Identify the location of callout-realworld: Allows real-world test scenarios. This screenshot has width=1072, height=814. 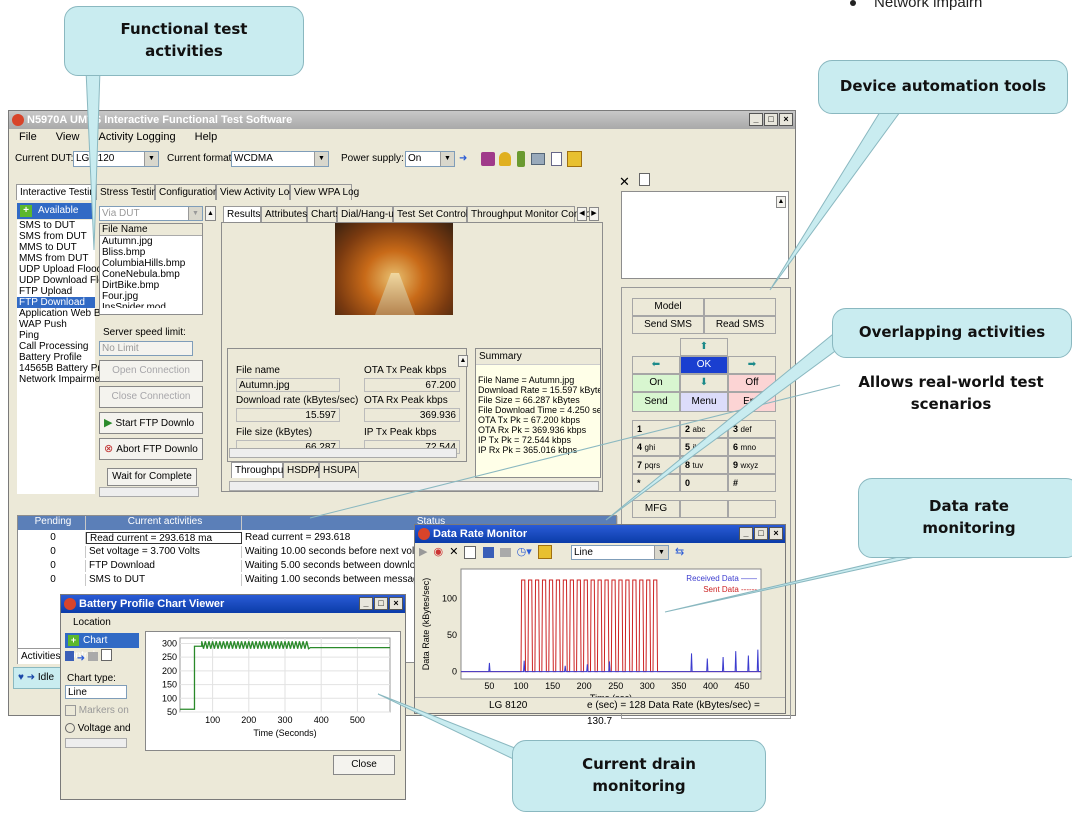
(951, 393).